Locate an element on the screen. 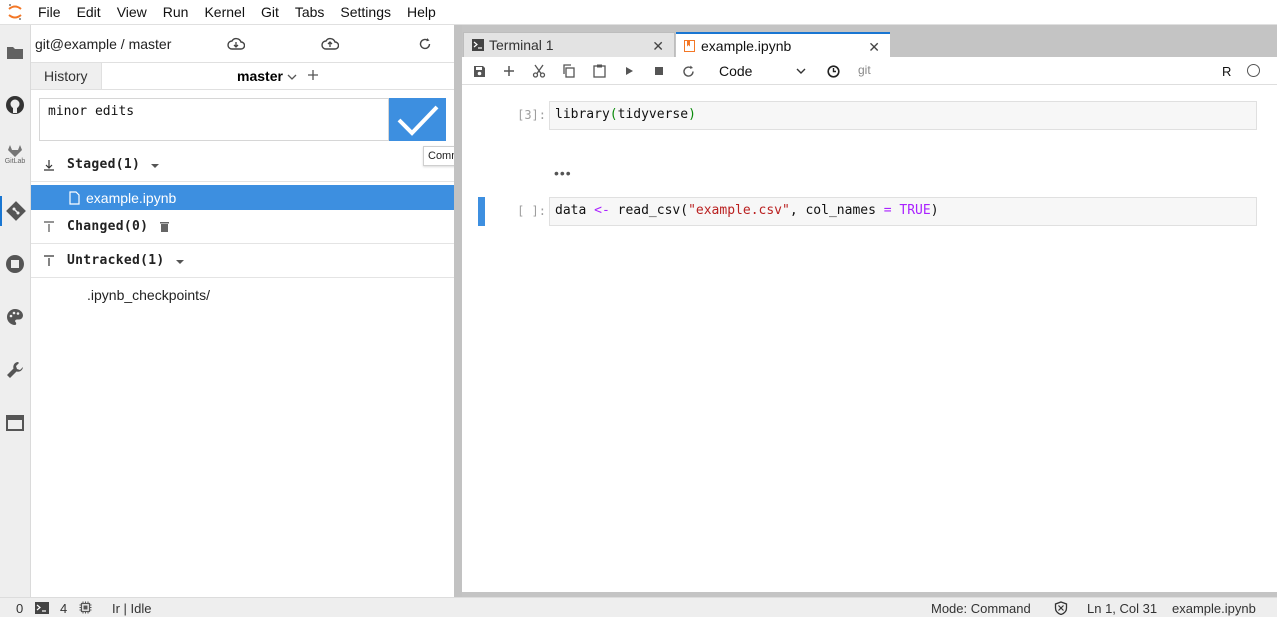 Image resolution: width=1277 pixels, height=618 pixels. untracked-file-row: .ipynb_checkpoints/ is located at coordinates (148, 295).